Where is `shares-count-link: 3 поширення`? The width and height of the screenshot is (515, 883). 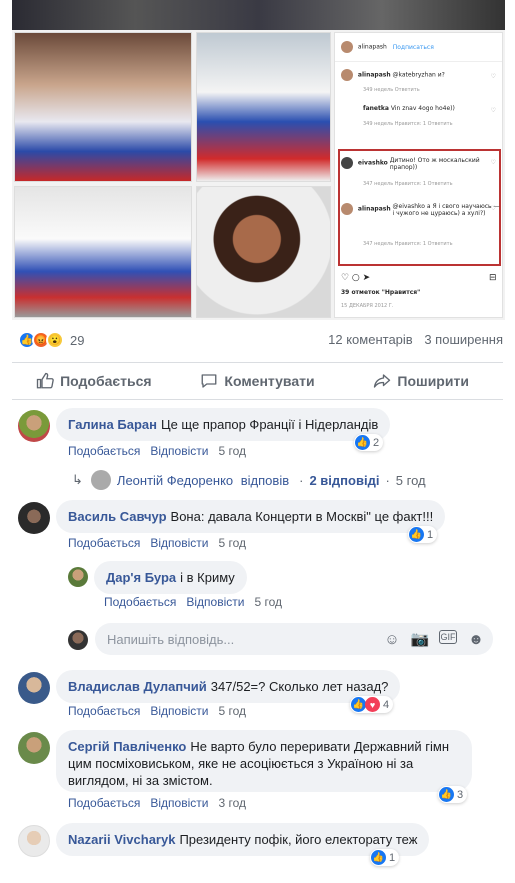
shares-count-link: 3 поширення is located at coordinates (463, 339).